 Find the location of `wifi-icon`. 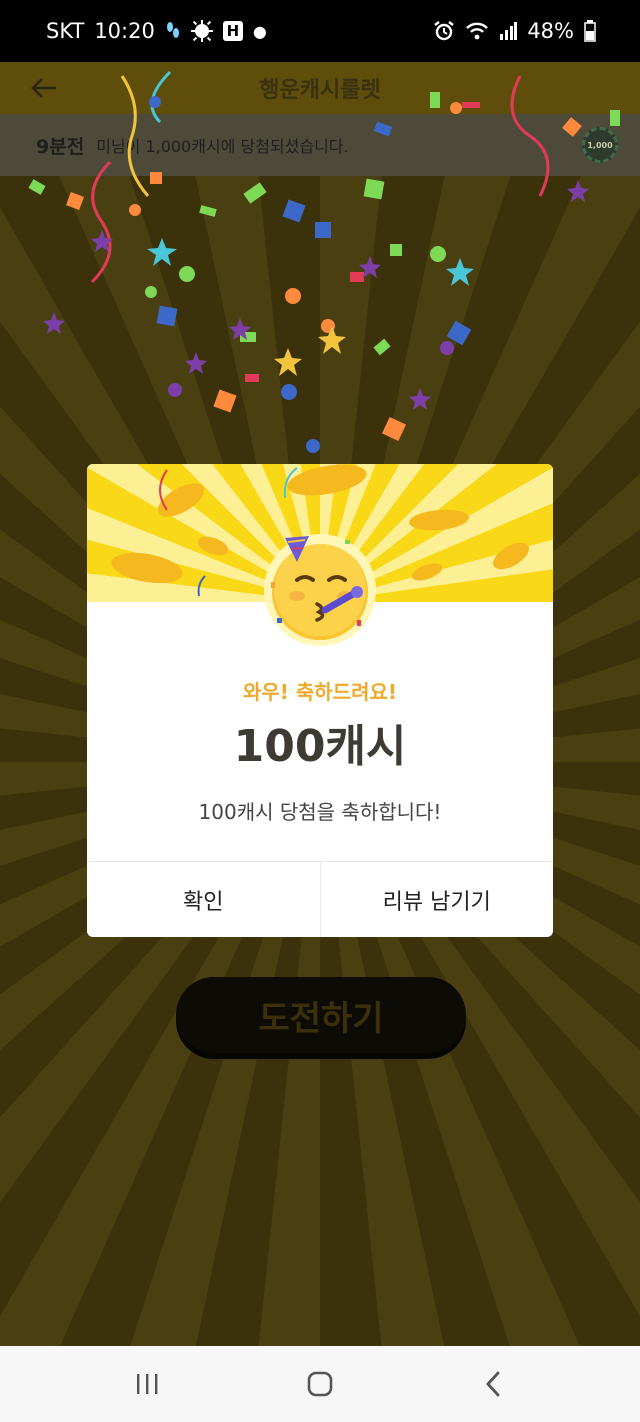

wifi-icon is located at coordinates (477, 31).